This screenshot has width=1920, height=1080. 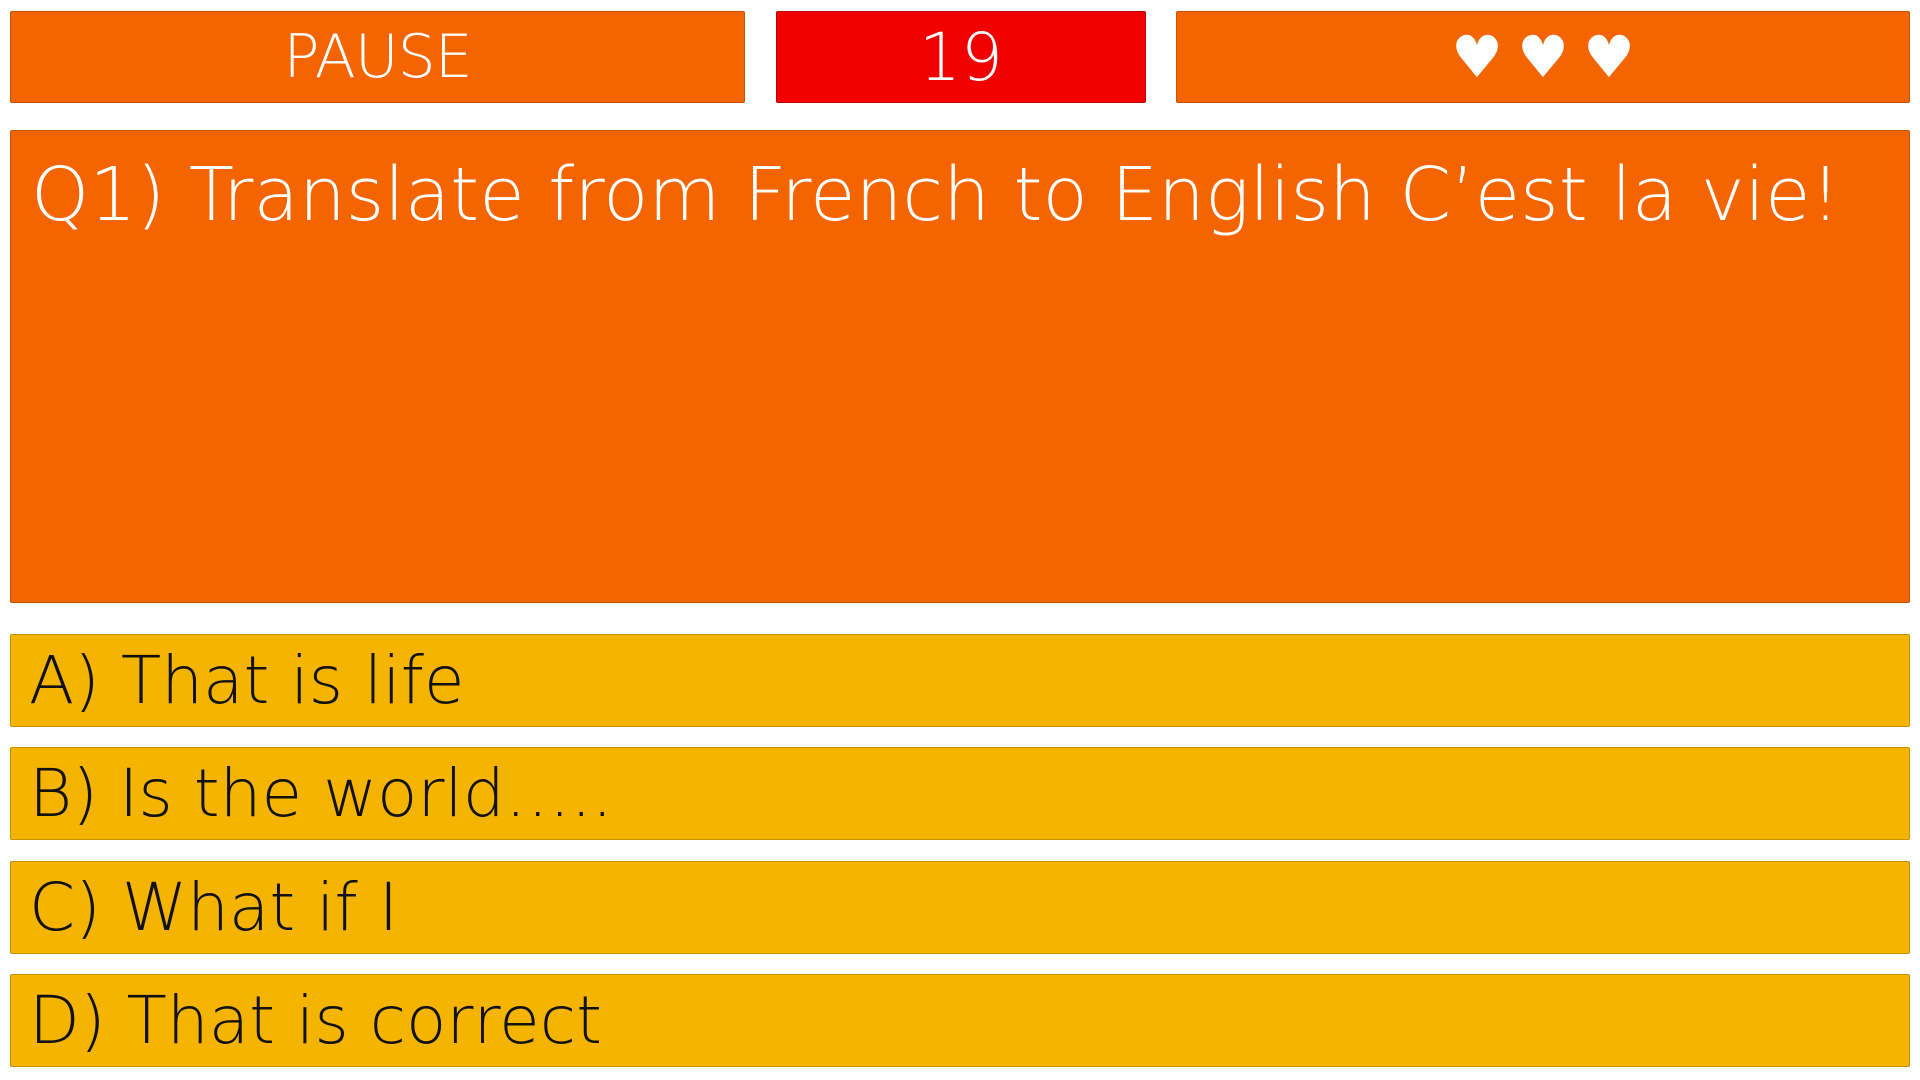 I want to click on answer-option-b: B) Is the world….., so click(x=960, y=793).